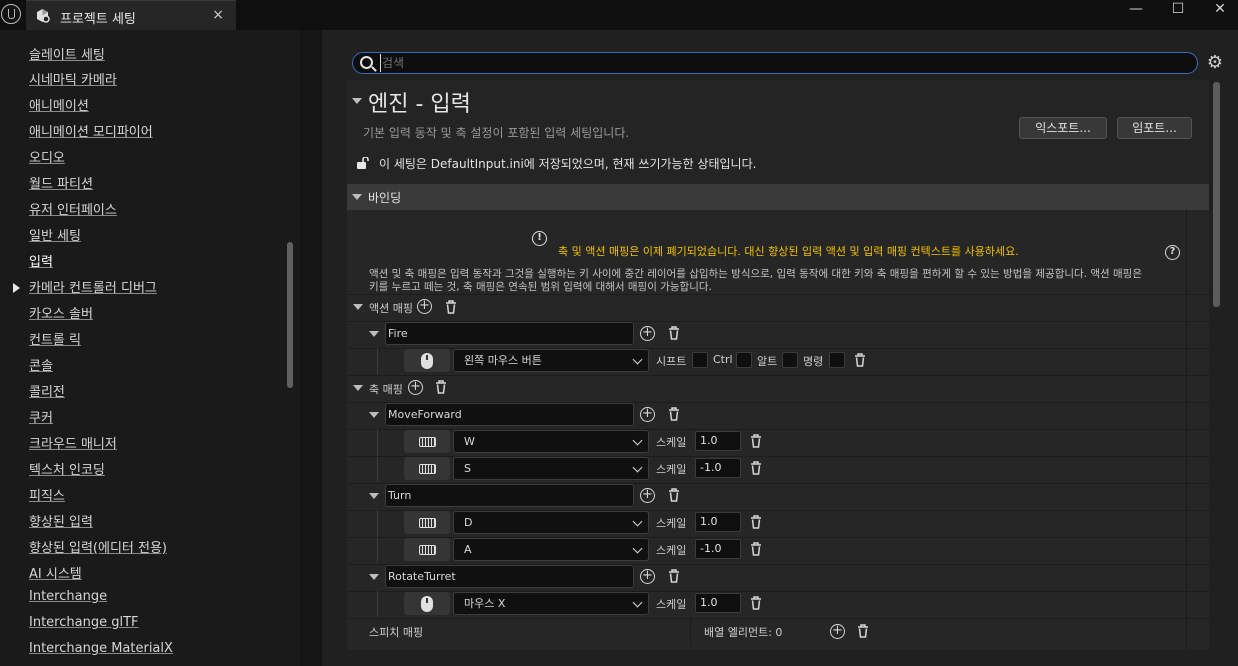  What do you see at coordinates (1219, 10) in the screenshot?
I see `close-window-button: ✕` at bounding box center [1219, 10].